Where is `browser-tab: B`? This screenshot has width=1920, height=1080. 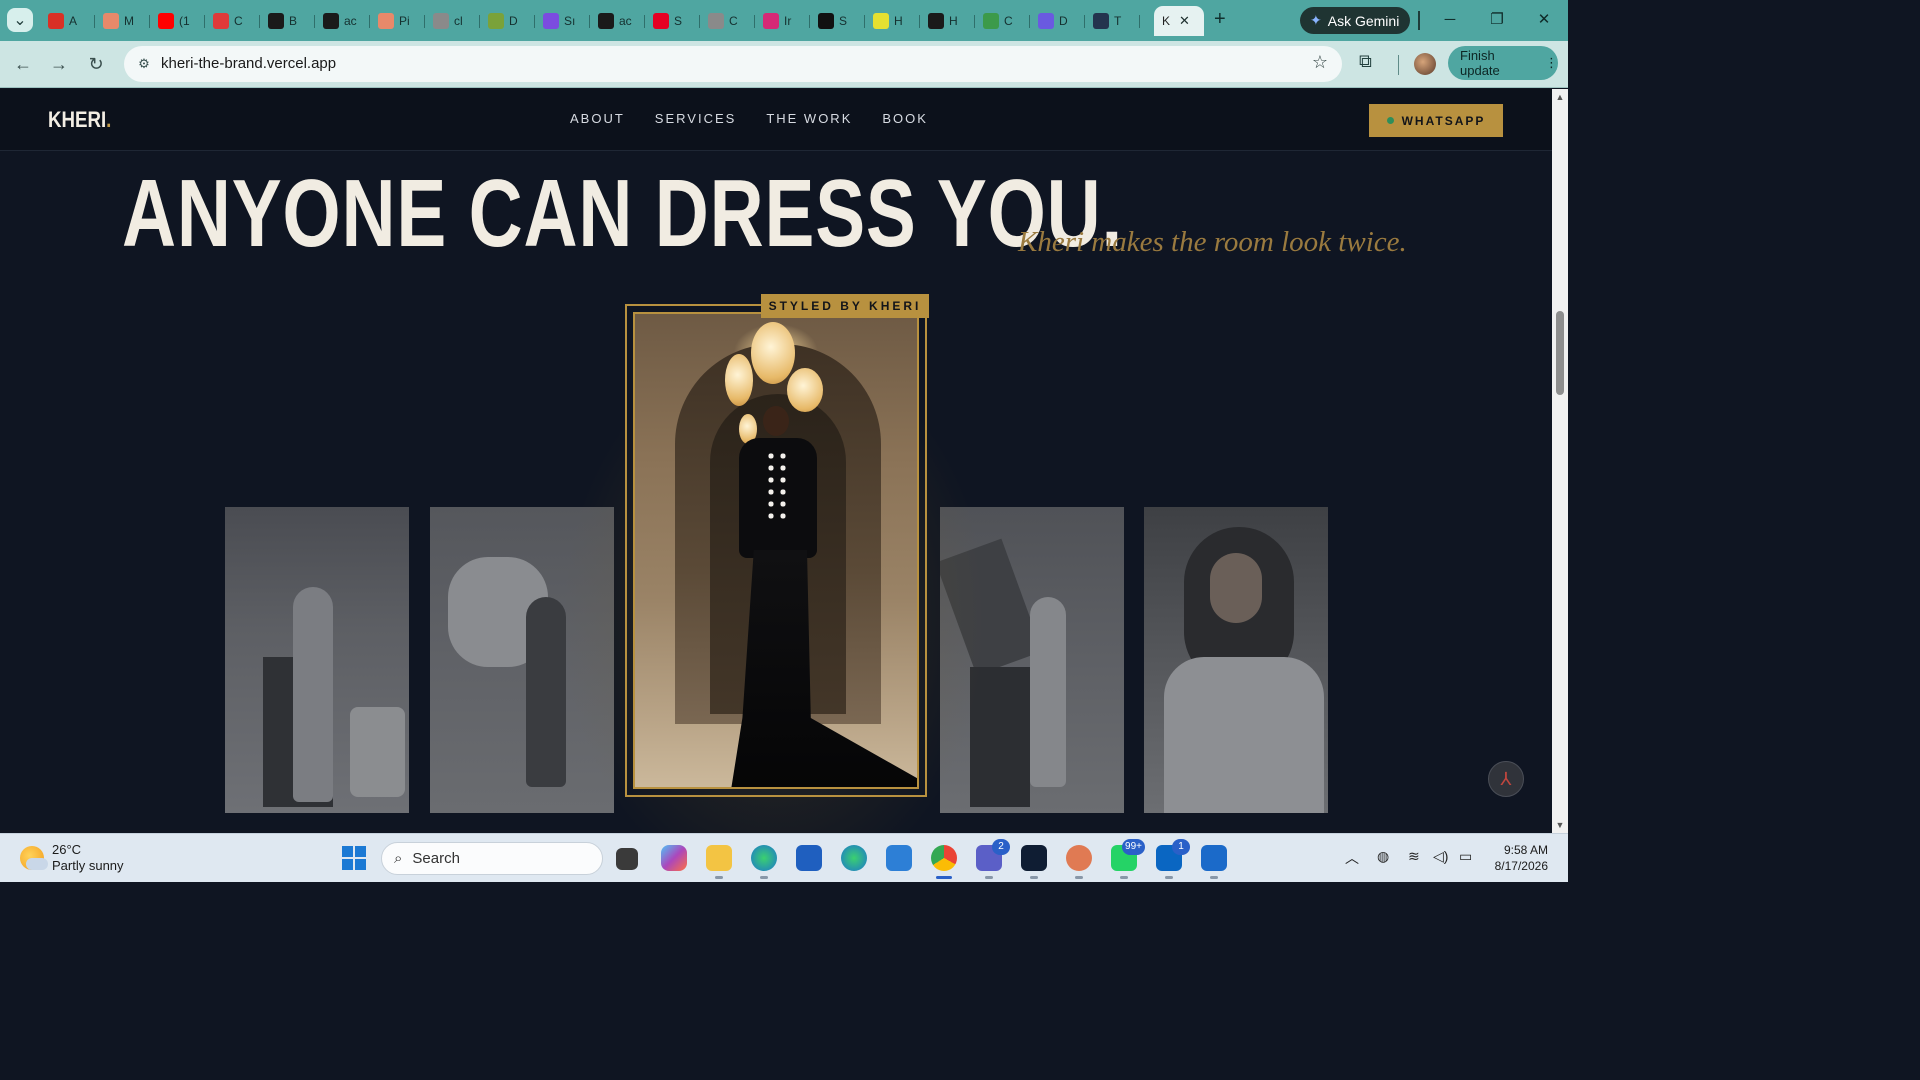
browser-tab: B is located at coordinates (287, 21).